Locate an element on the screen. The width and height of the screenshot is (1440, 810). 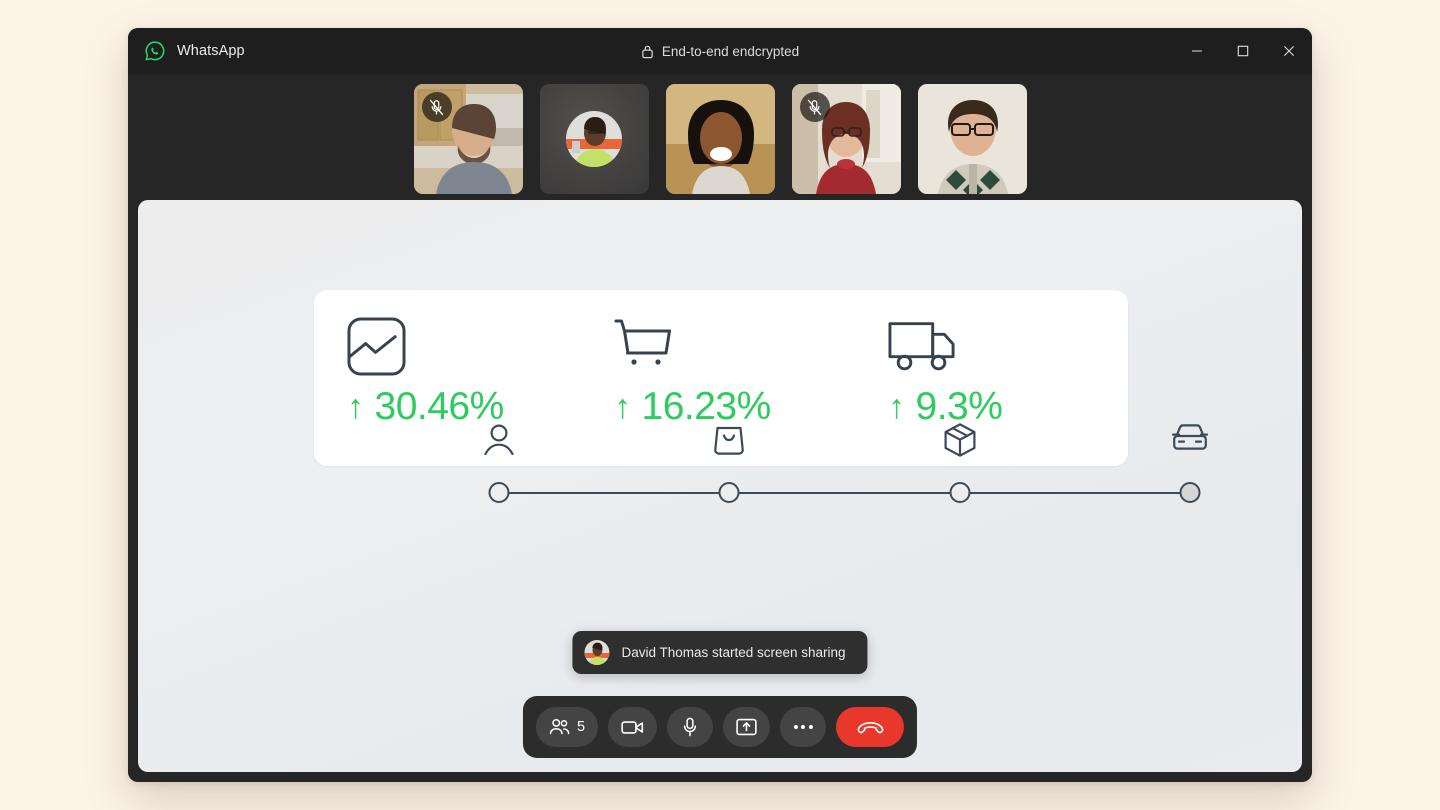
participant-strip is located at coordinates (720, 137).